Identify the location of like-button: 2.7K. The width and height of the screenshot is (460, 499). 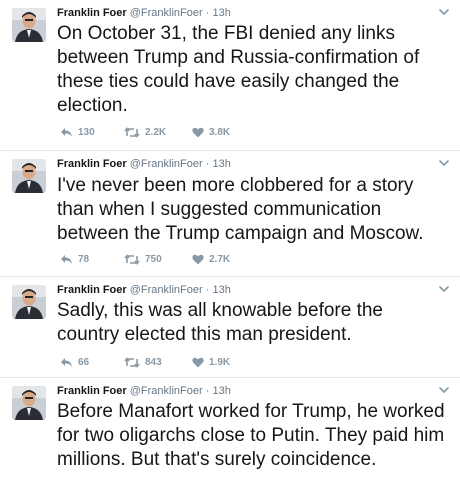
(222, 259).